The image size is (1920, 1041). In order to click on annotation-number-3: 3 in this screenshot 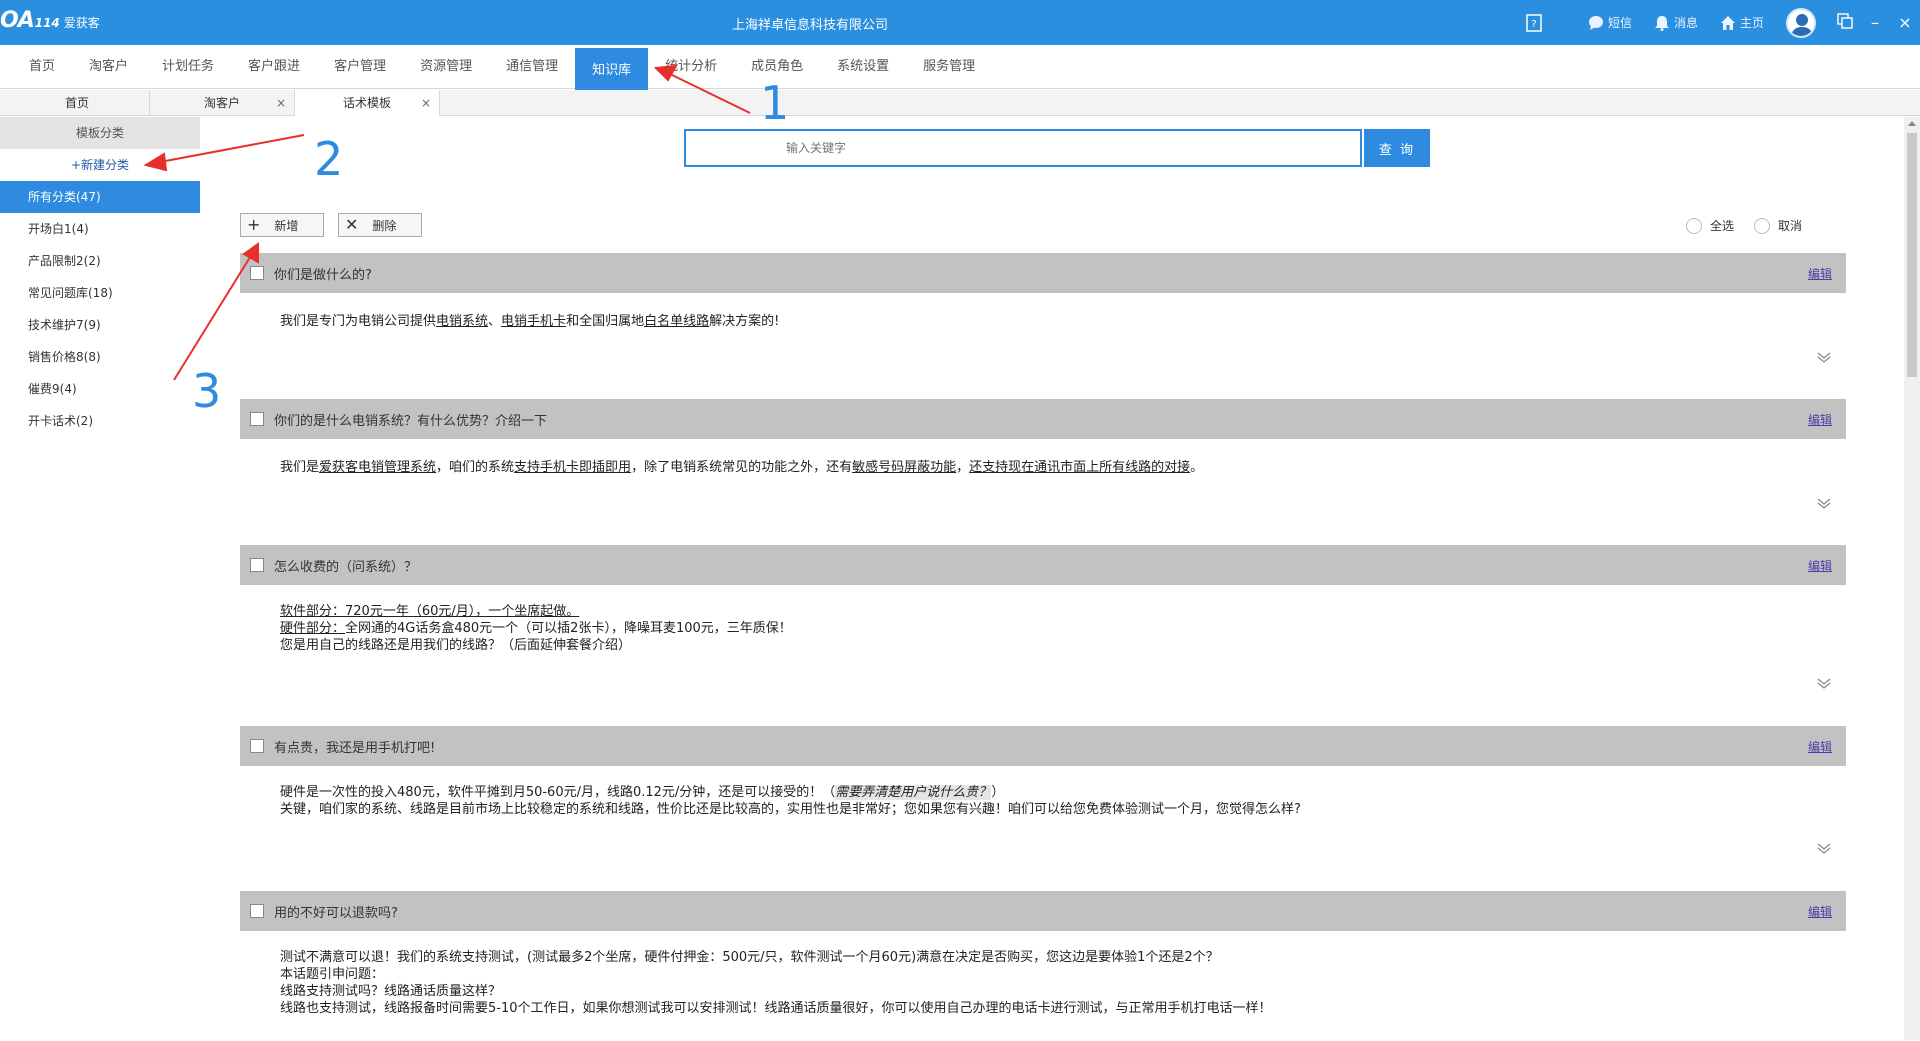, I will do `click(207, 391)`.